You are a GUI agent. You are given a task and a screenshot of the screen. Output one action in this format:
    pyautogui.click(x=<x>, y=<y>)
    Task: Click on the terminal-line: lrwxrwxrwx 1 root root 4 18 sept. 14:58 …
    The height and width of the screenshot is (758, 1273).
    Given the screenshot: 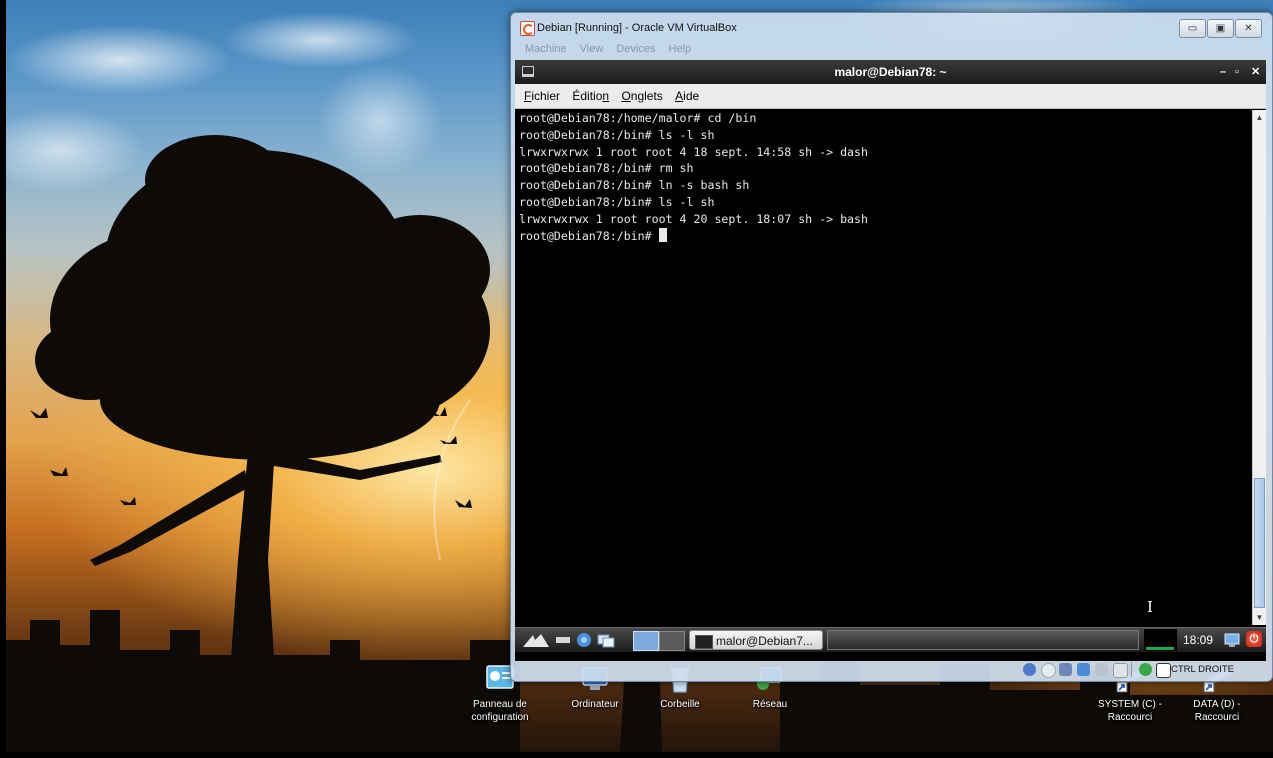 What is the action you would take?
    pyautogui.click(x=694, y=151)
    